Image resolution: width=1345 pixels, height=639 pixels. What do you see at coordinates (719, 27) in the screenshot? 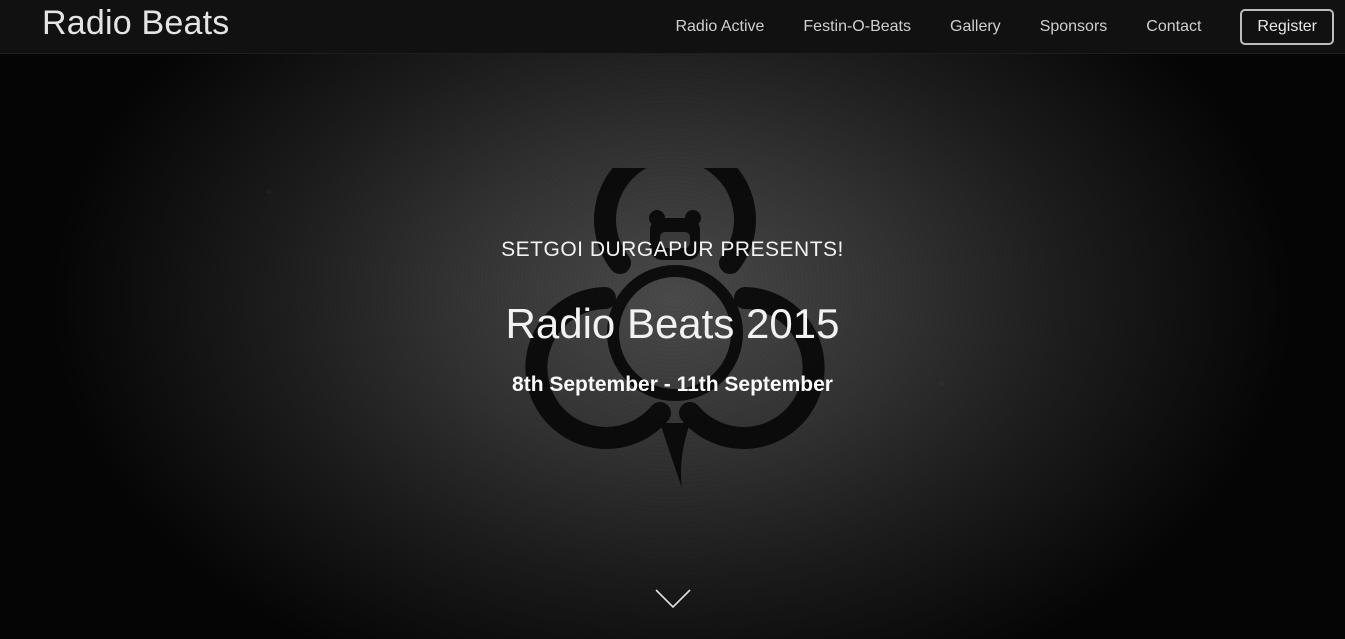
I see `nav-link-radio-active: Radio Active` at bounding box center [719, 27].